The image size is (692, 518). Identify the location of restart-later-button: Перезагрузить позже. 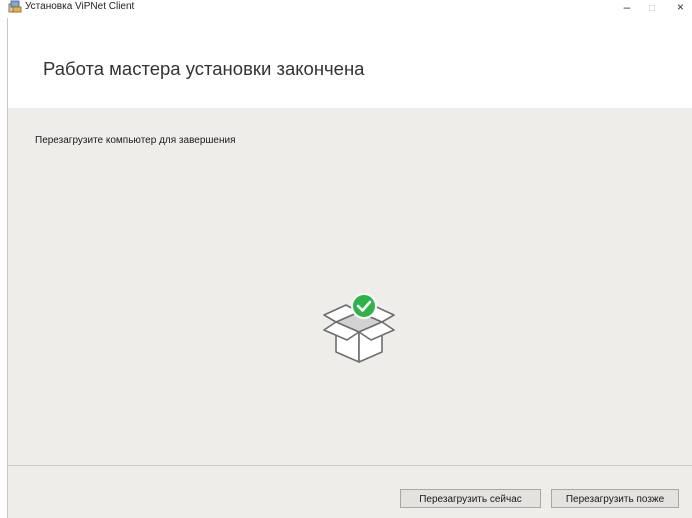
(615, 498).